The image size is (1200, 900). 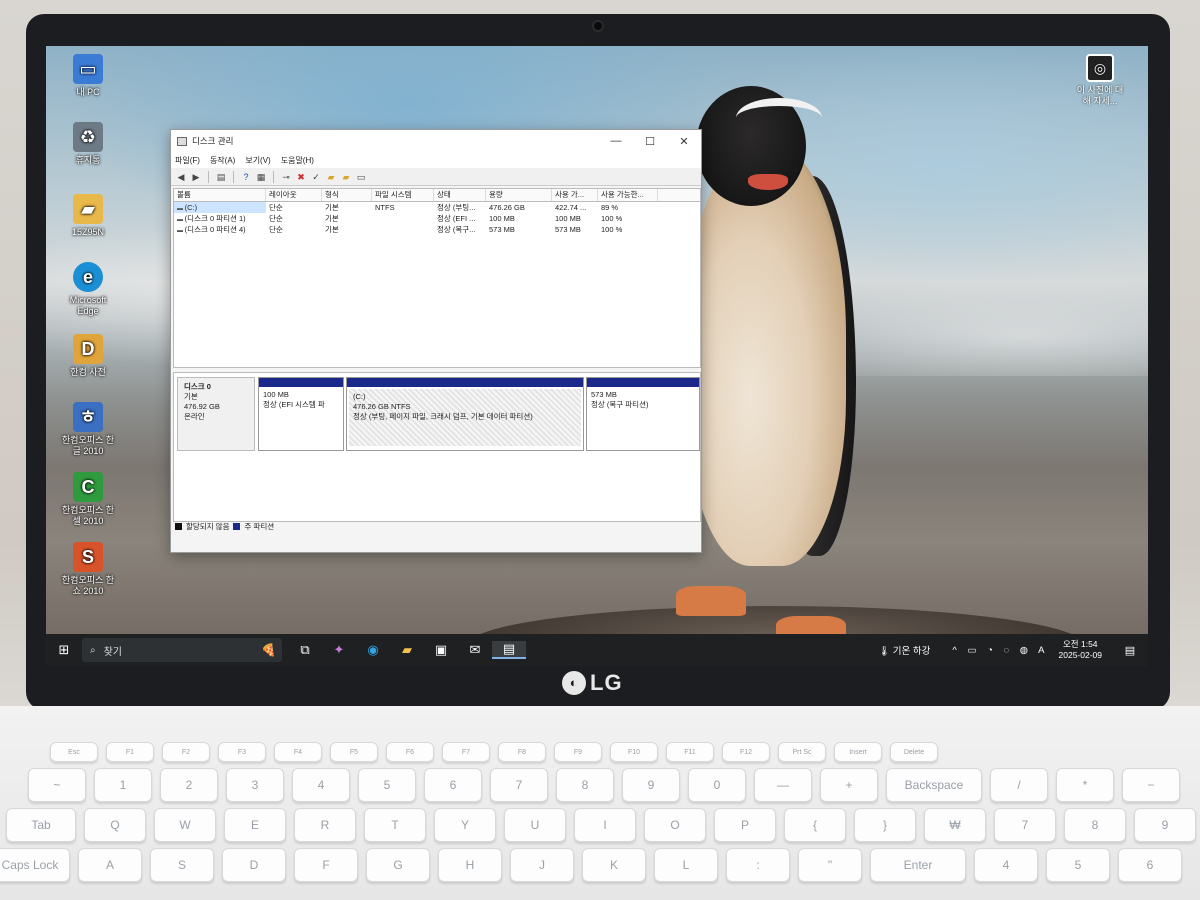 What do you see at coordinates (436, 141) in the screenshot?
I see `window-titlebar: 디스크 관리 — ☐ ✕` at bounding box center [436, 141].